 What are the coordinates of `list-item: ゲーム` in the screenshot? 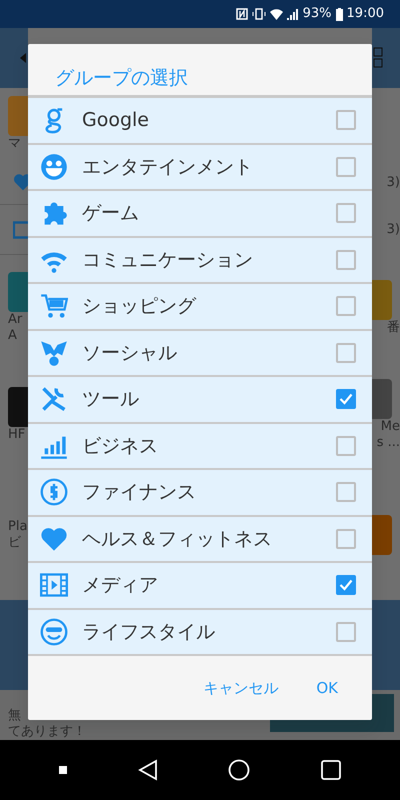 It's located at (200, 214).